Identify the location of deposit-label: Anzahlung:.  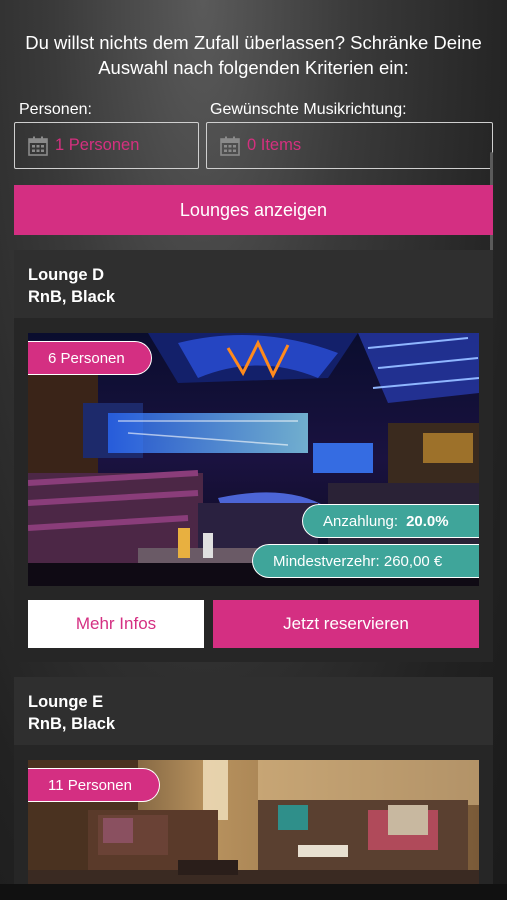
(361, 521).